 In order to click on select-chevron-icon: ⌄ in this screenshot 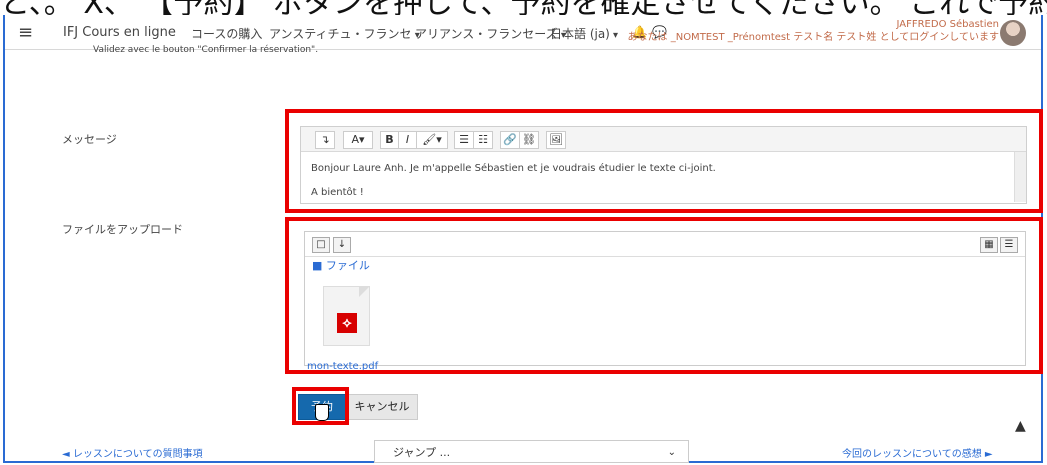, I will do `click(671, 452)`.